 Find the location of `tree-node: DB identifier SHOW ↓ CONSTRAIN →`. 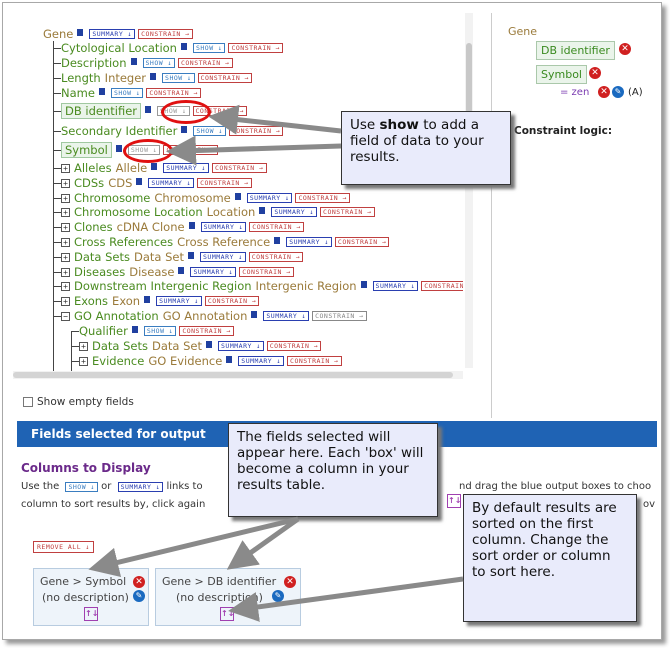

tree-node: DB identifier SHOW ↓ CONSTRAIN → is located at coordinates (154, 111).